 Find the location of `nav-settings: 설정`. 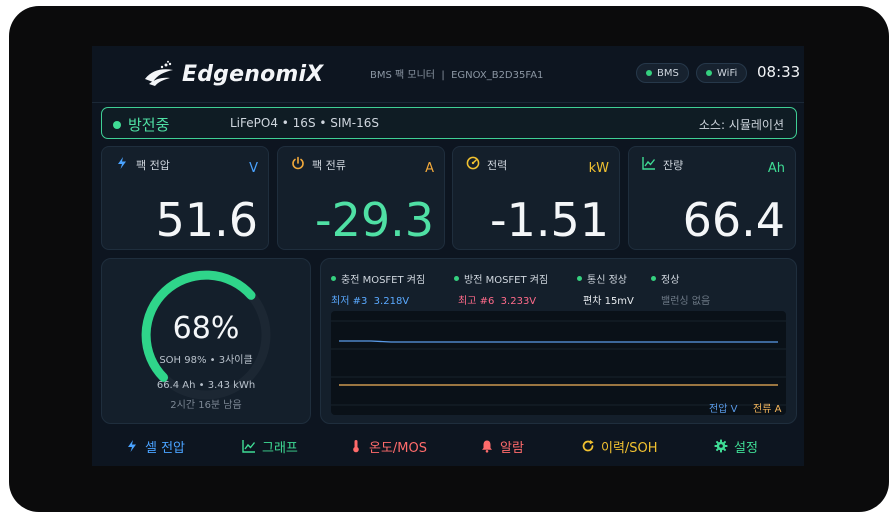

nav-settings: 설정 is located at coordinates (736, 446).